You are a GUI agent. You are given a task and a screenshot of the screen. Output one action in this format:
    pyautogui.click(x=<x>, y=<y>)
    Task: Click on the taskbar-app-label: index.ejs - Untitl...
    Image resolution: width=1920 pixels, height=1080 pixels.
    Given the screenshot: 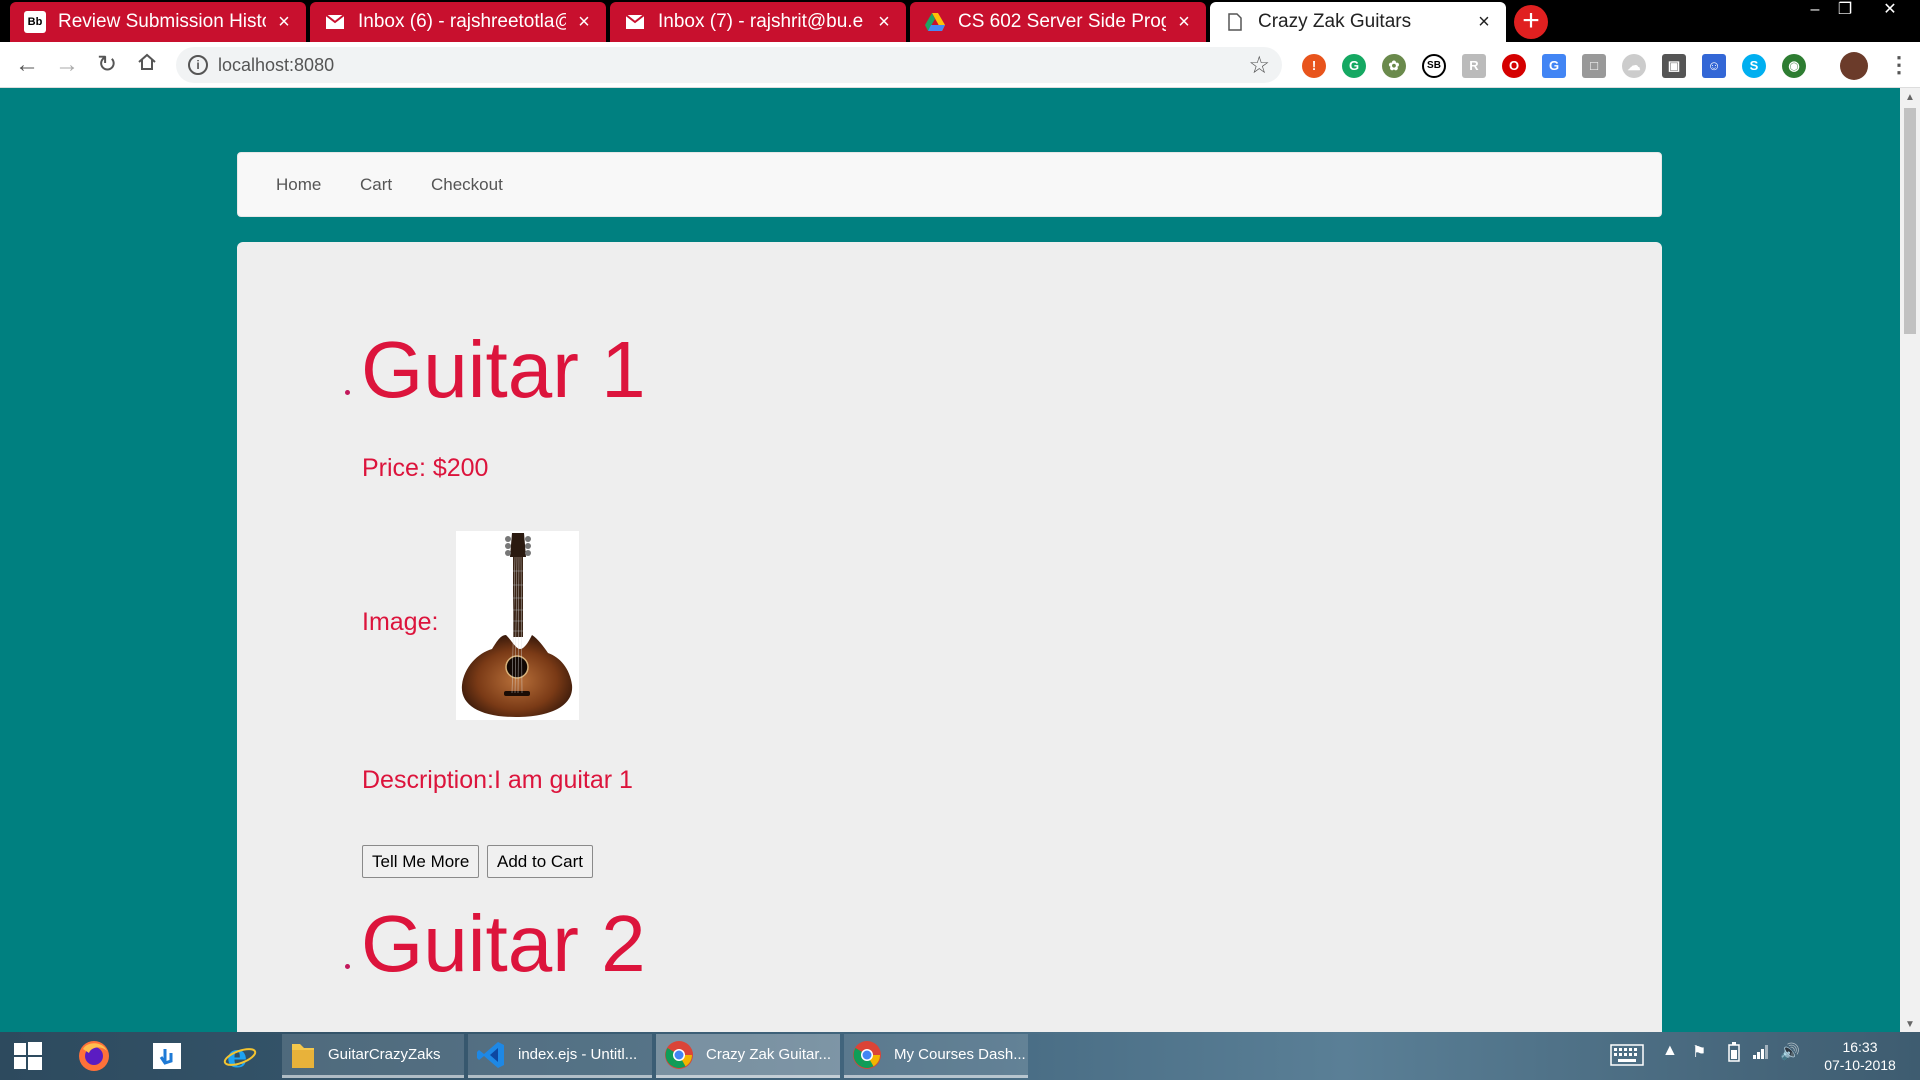 What is the action you would take?
    pyautogui.click(x=578, y=1054)
    